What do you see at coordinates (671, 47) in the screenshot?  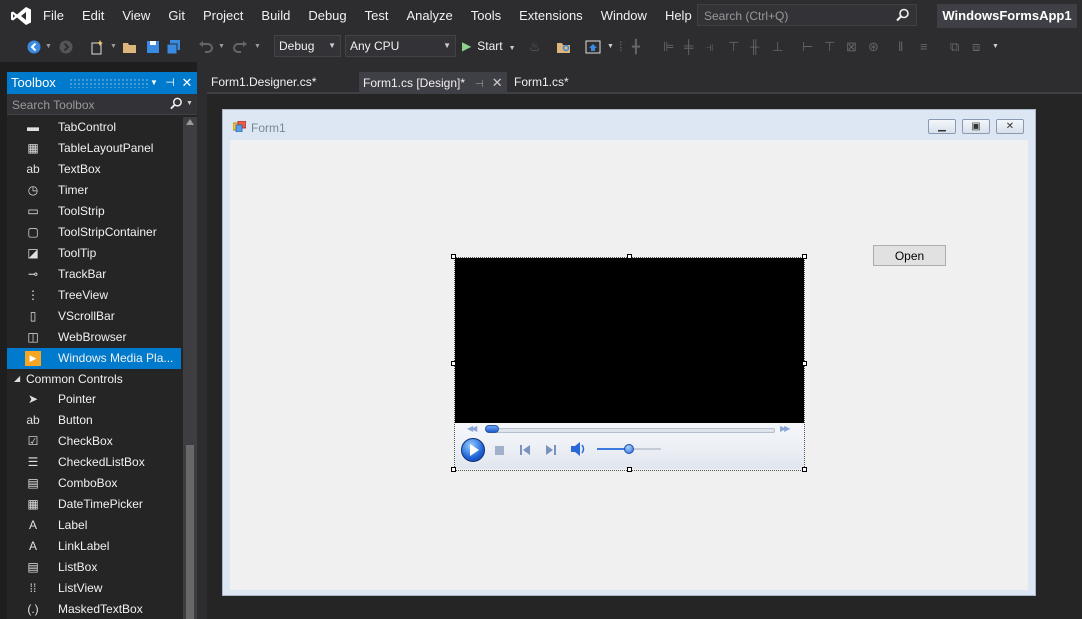 I see `align-left-icon: ⊫` at bounding box center [671, 47].